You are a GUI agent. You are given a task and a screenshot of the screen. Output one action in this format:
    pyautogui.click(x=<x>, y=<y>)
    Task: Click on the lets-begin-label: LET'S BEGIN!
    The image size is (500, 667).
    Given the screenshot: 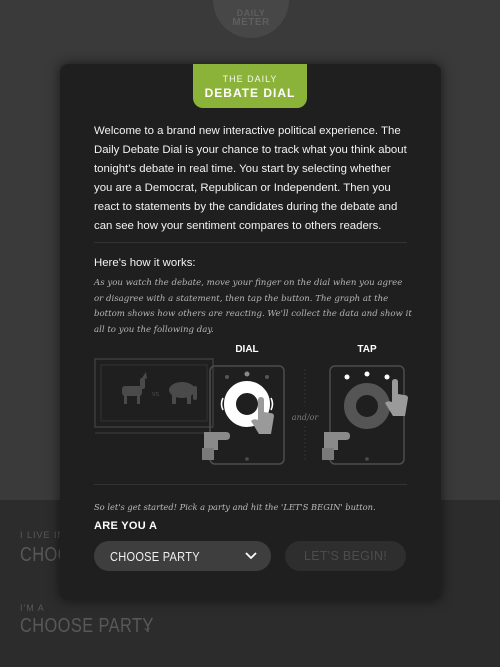 What is the action you would take?
    pyautogui.click(x=345, y=556)
    